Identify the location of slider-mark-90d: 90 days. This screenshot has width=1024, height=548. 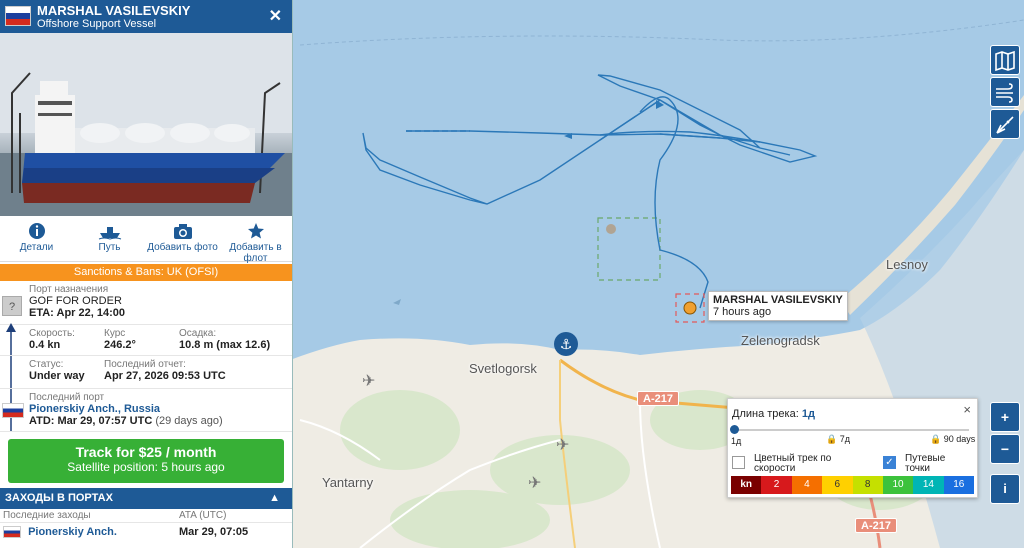
(959, 439).